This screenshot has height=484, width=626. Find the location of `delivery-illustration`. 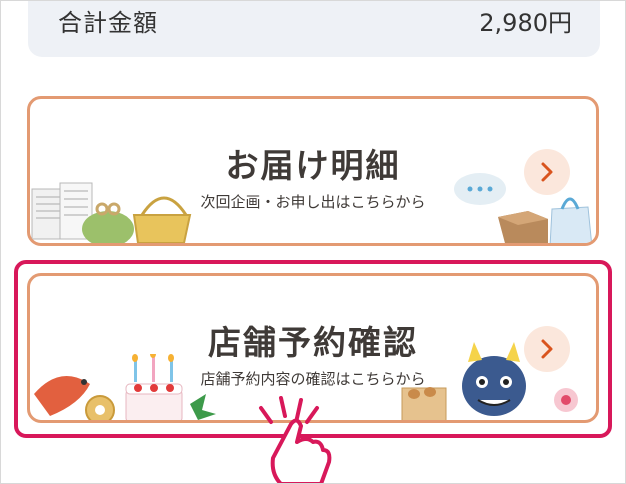

delivery-illustration is located at coordinates (523, 208).